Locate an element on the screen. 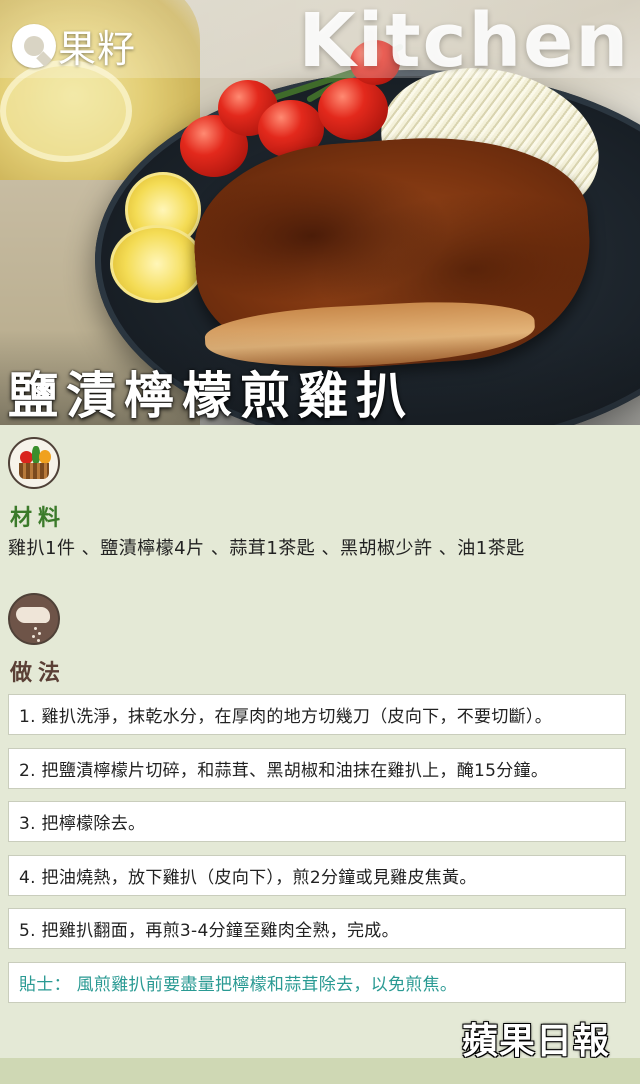 This screenshot has width=640, height=1084. method-step: 3. 把檸檬除去。 is located at coordinates (317, 821).